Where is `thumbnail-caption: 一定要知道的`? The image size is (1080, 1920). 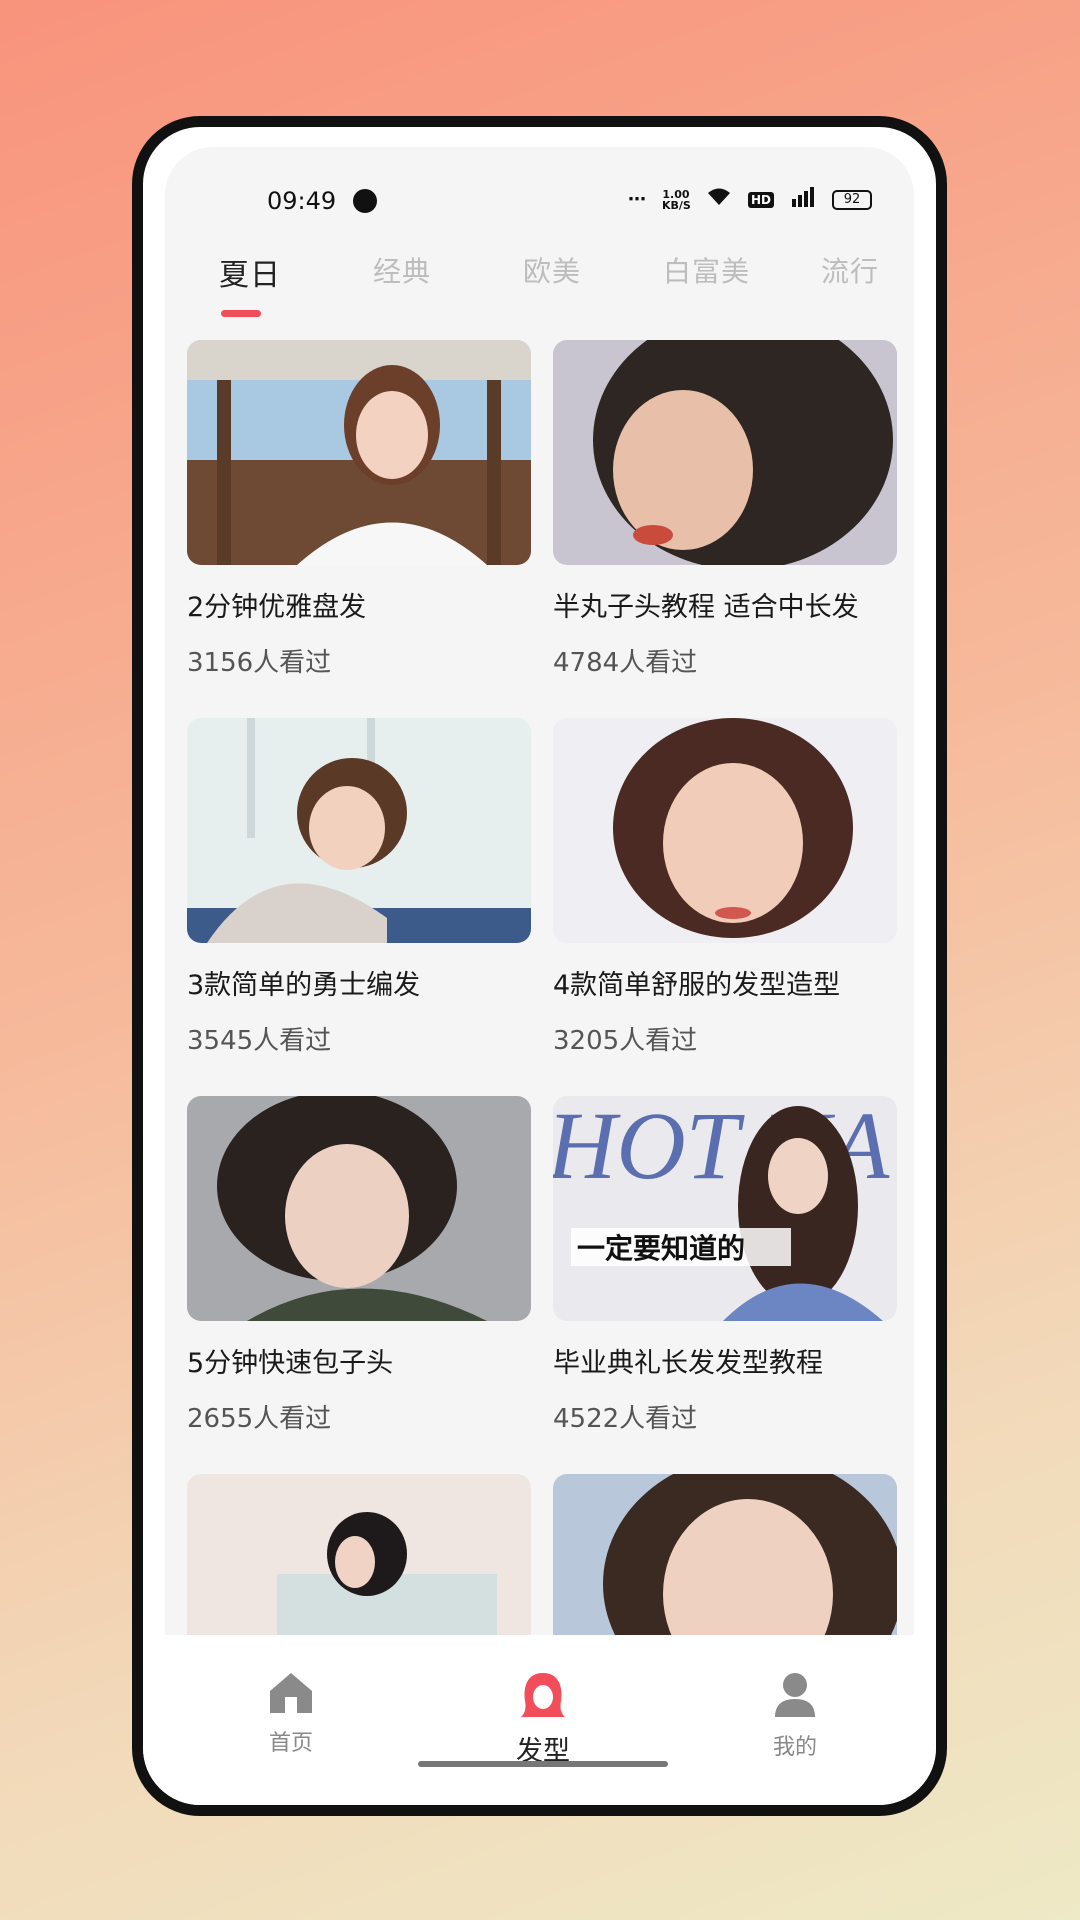
thumbnail-caption: 一定要知道的 is located at coordinates (661, 1248).